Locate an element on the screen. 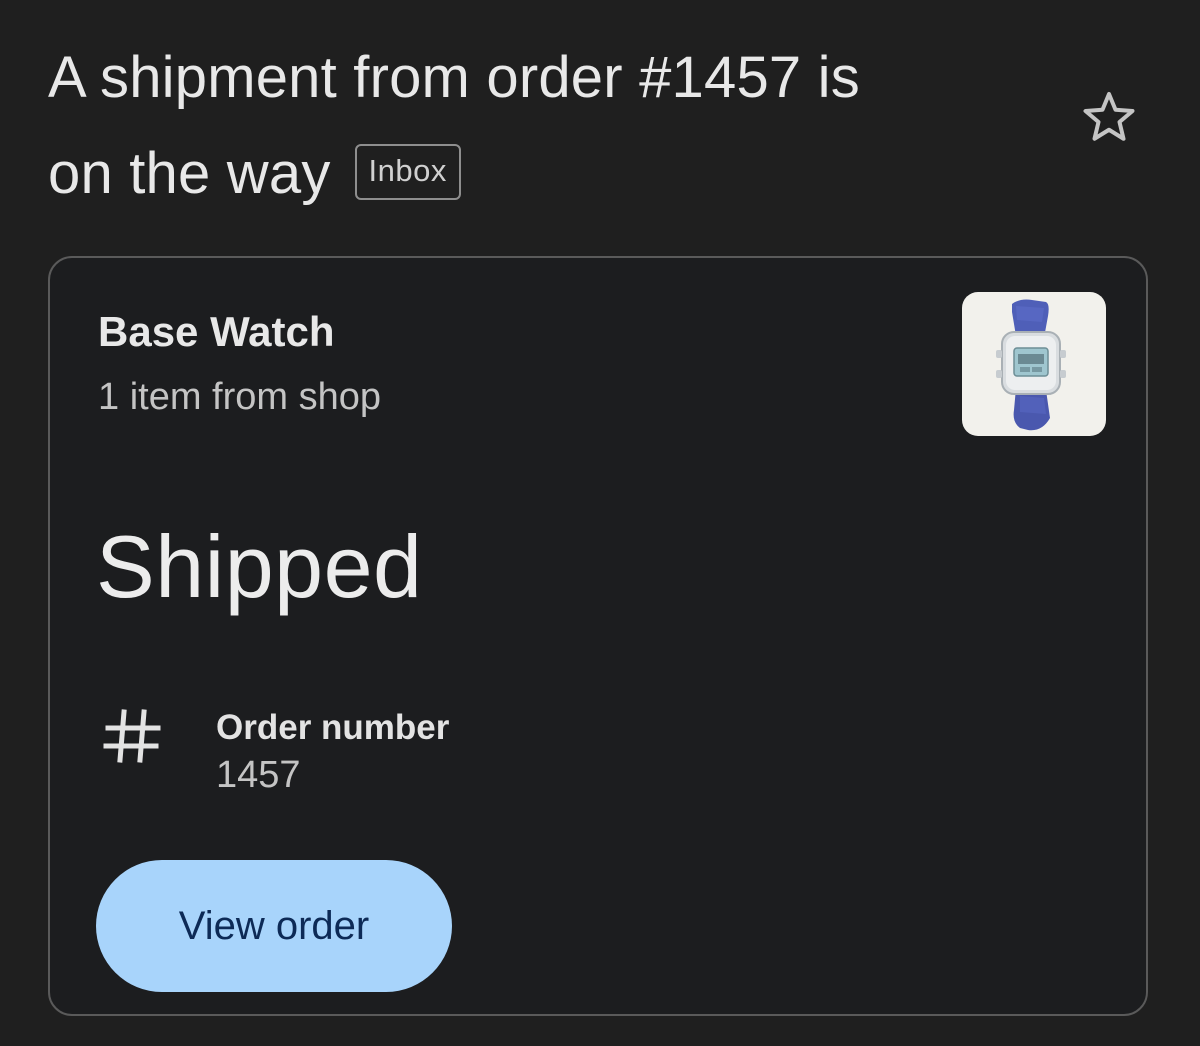  shop-name: Base Watch is located at coordinates (216, 331).